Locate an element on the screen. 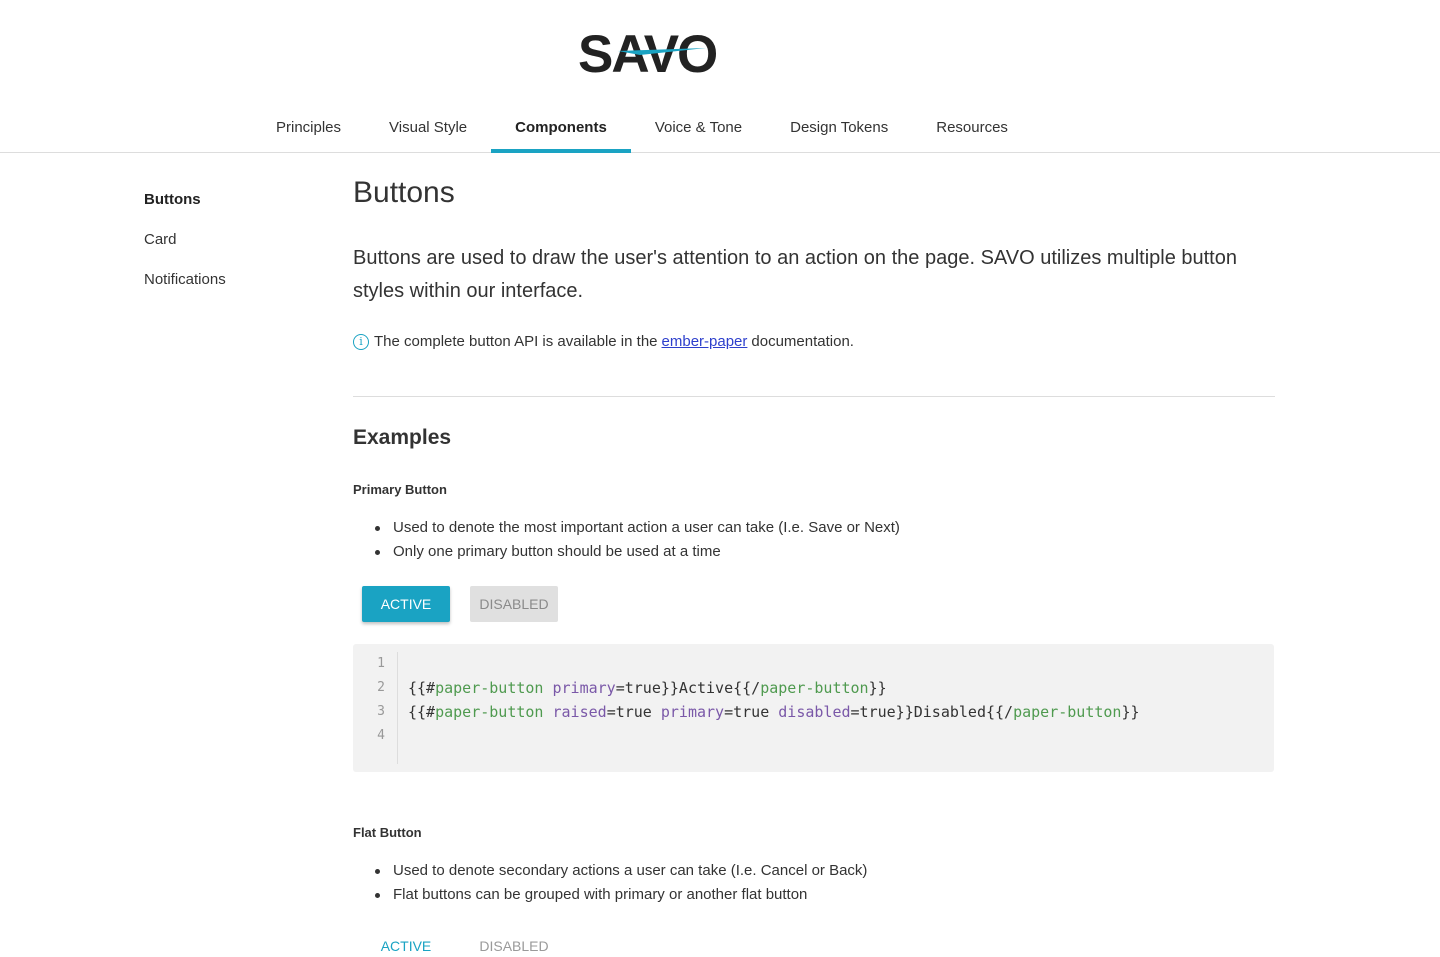 Image resolution: width=1440 pixels, height=957 pixels. section-divider is located at coordinates (814, 396).